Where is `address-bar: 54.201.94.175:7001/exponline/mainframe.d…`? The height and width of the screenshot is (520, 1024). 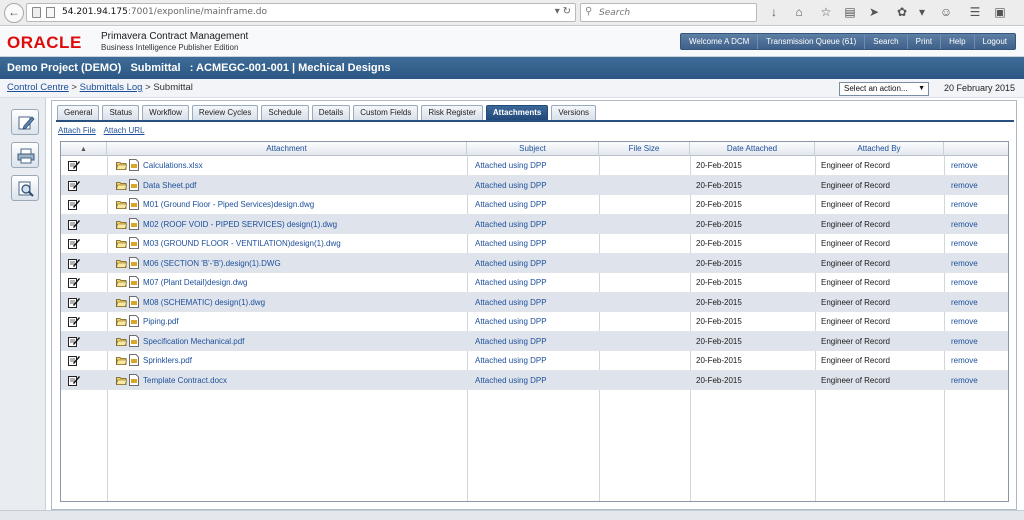 address-bar: 54.201.94.175:7001/exponline/mainframe.d… is located at coordinates (301, 12).